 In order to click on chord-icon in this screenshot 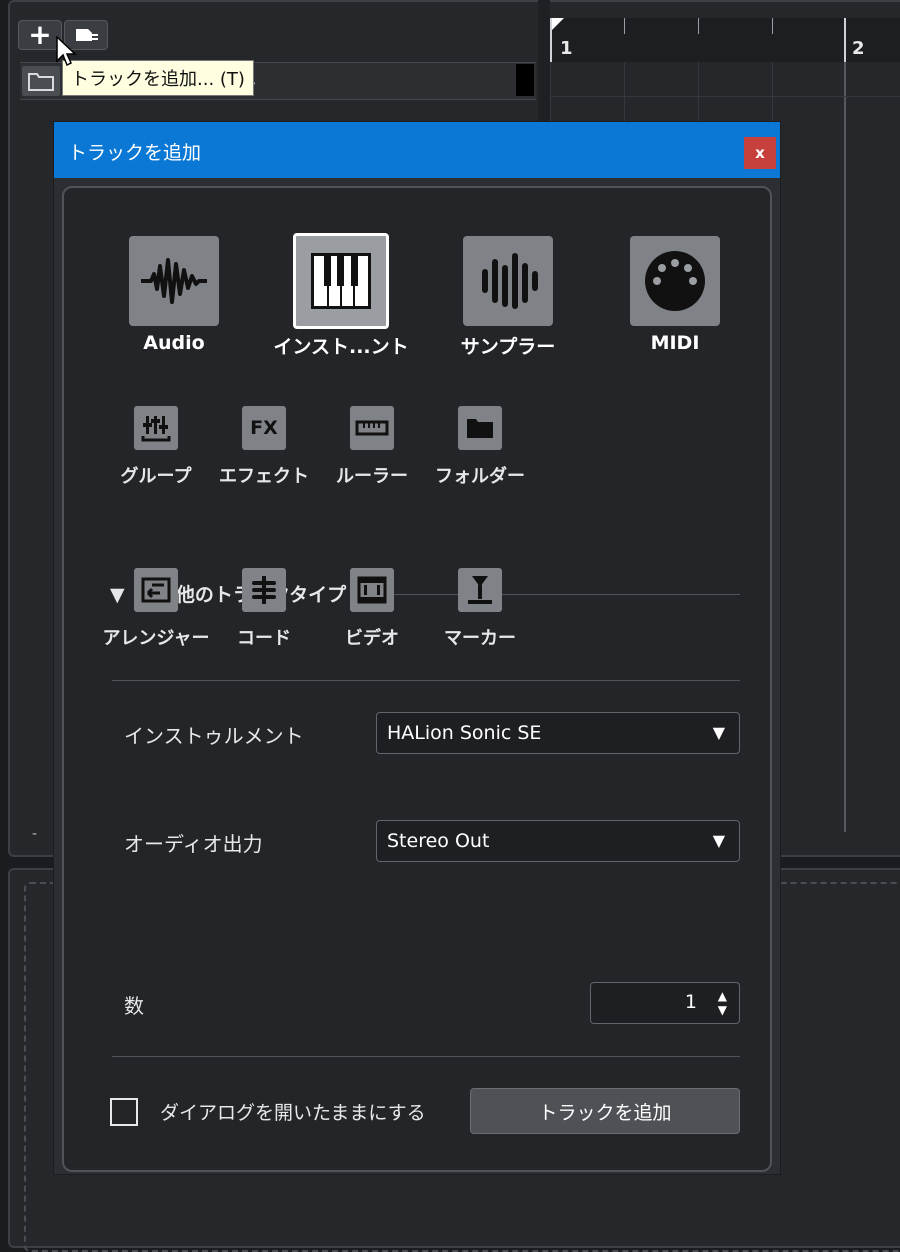, I will do `click(264, 590)`.